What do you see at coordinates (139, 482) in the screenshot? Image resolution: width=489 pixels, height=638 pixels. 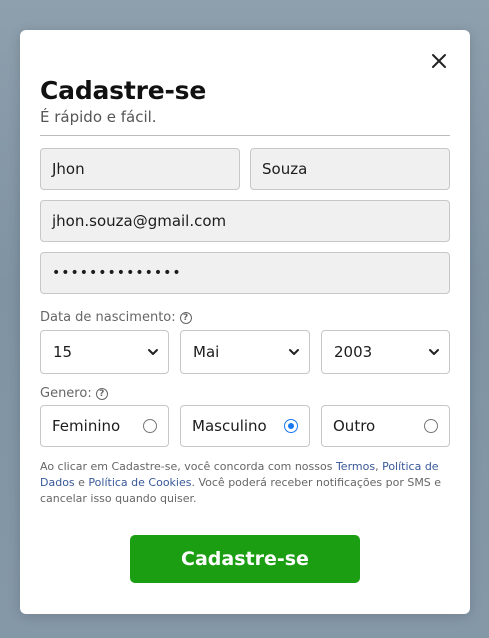 I see `cookie-policy-link: Política de Cookies` at bounding box center [139, 482].